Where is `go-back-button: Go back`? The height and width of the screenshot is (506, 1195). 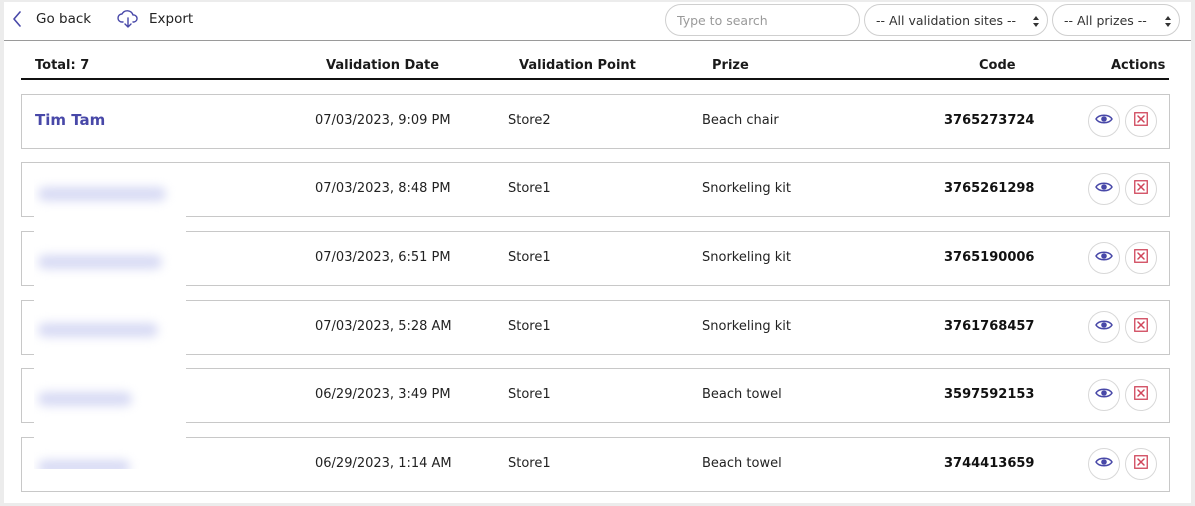 go-back-button: Go back is located at coordinates (51, 19).